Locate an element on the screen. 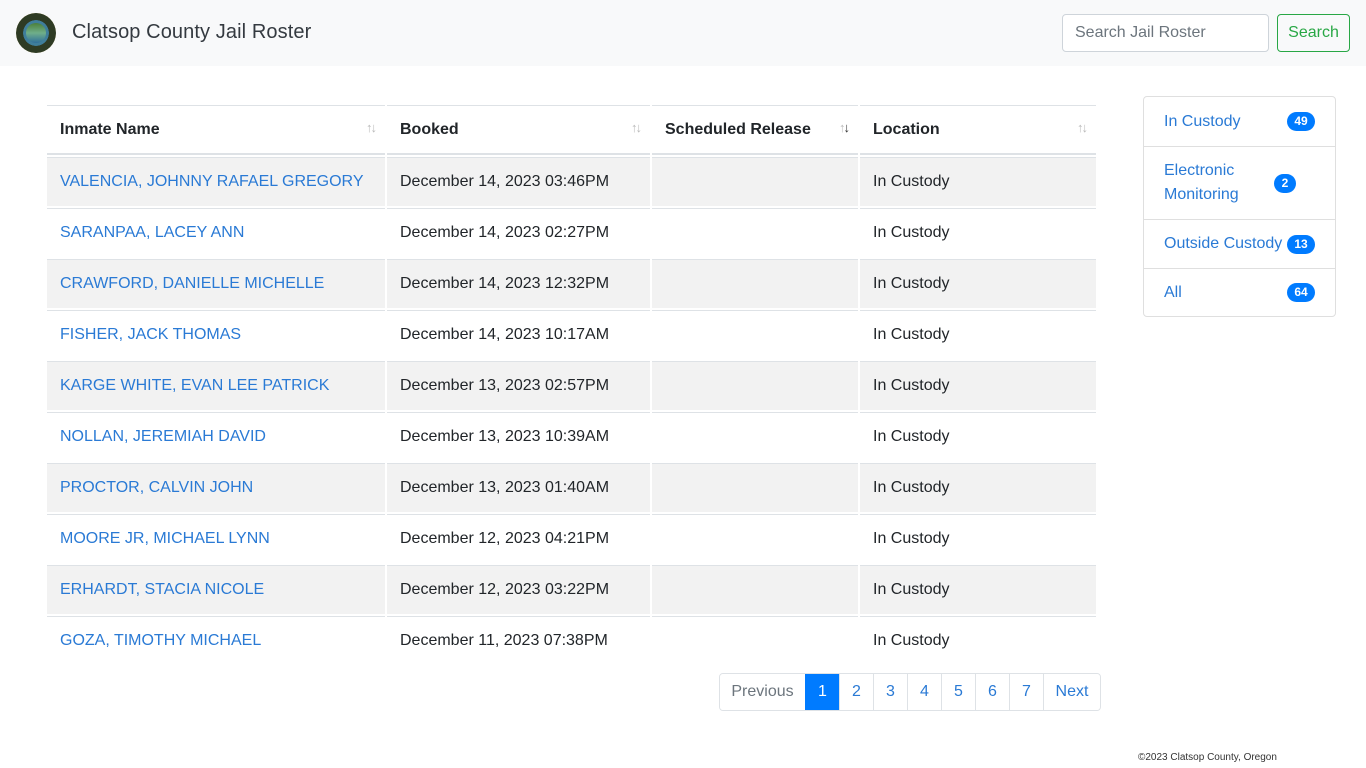 The image size is (1366, 768). inmate-name-link: KARGE WHITE, EVAN LEE PATRICK is located at coordinates (194, 385).